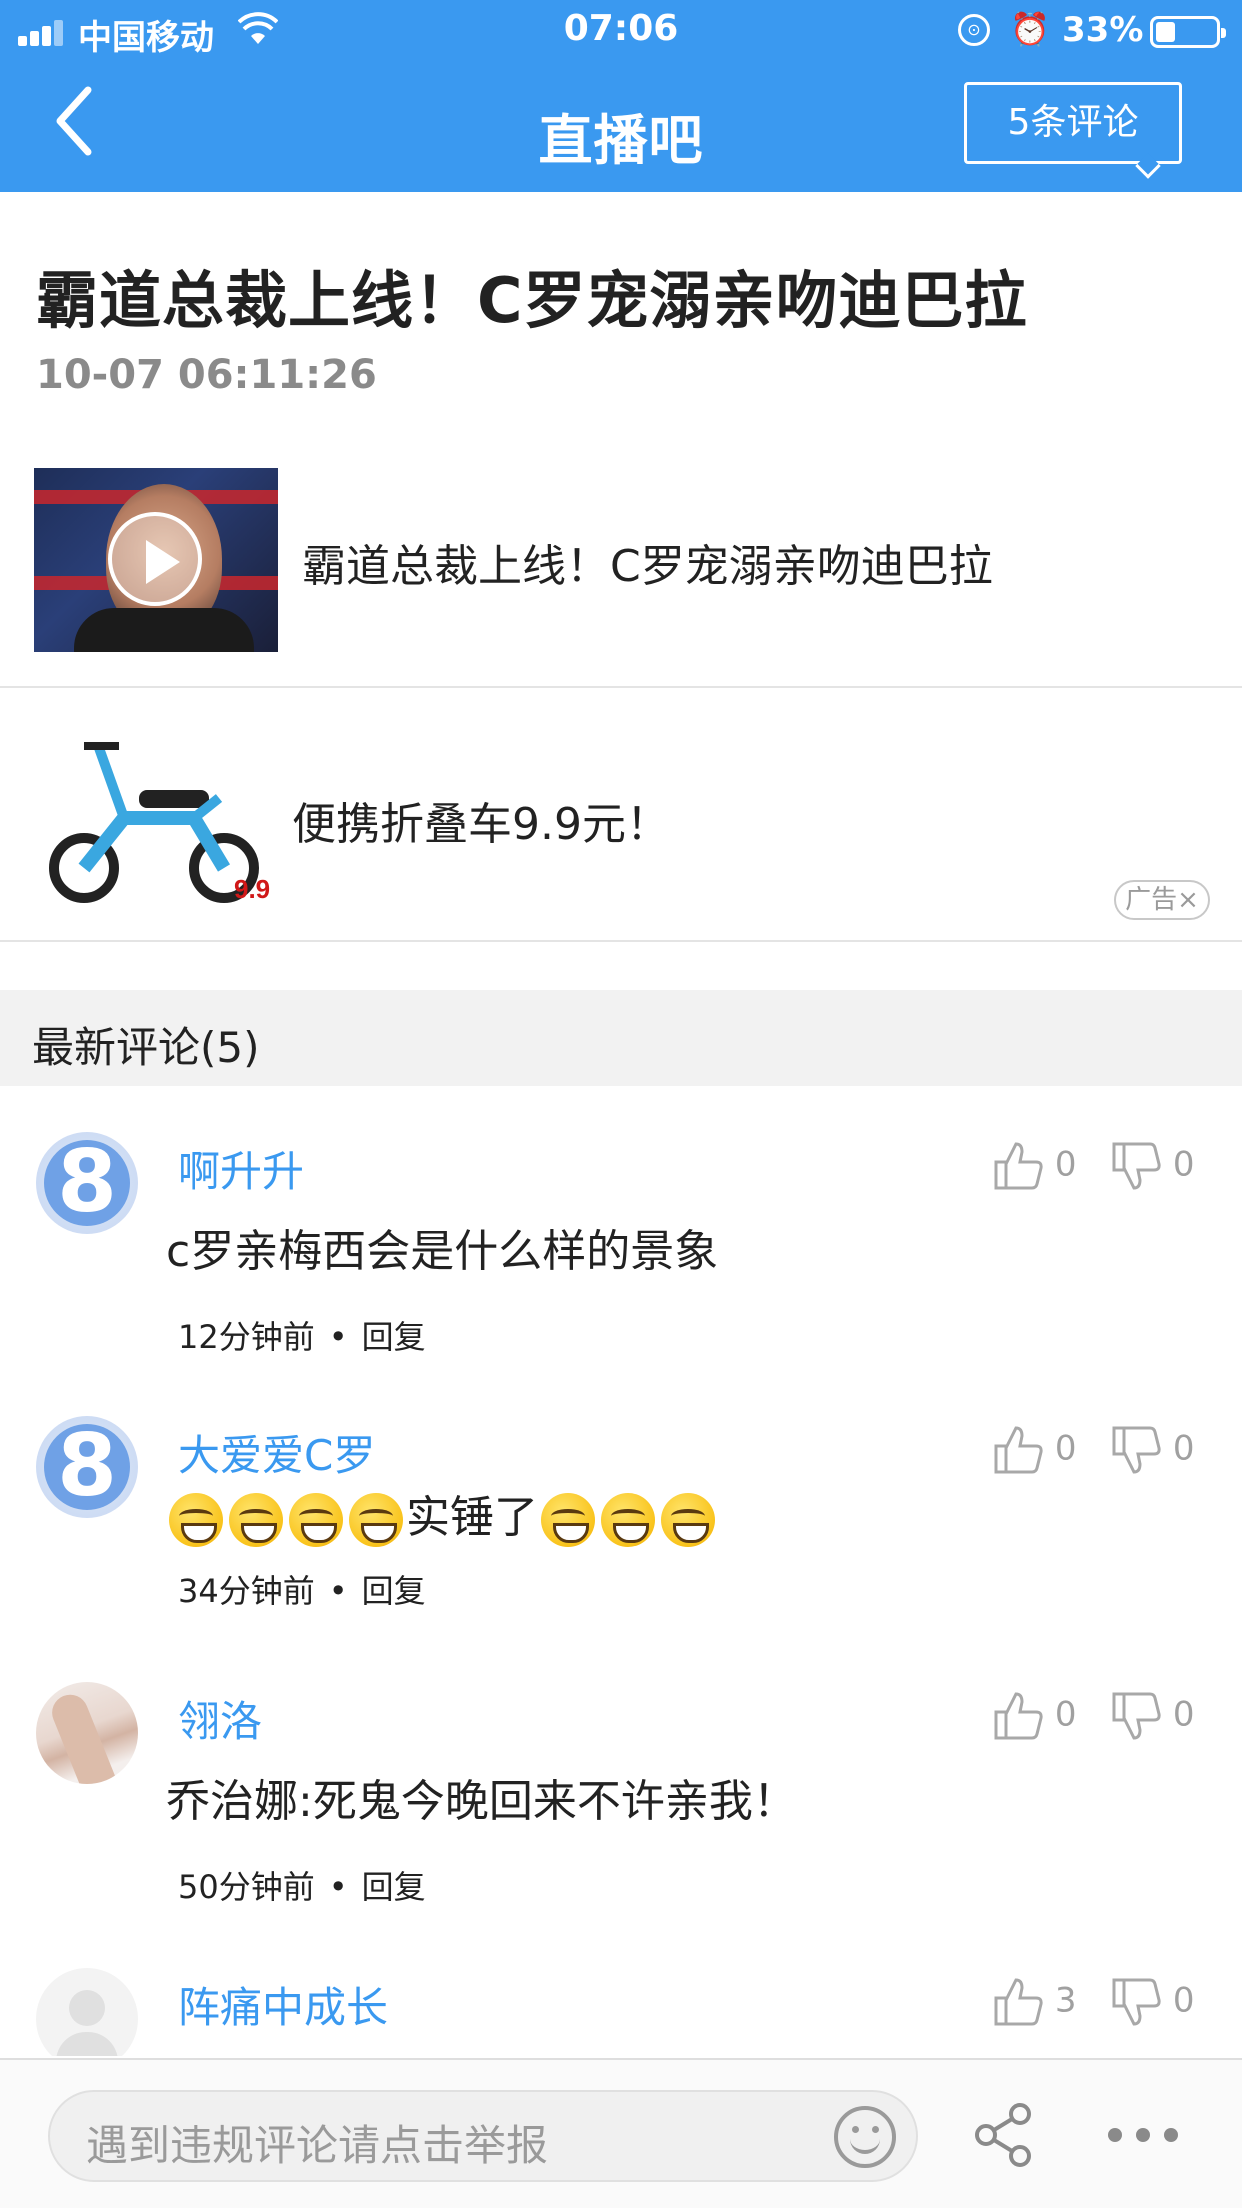  Describe the element at coordinates (621, 1038) in the screenshot. I see `comments-section-header: 最新评论(5)` at that location.